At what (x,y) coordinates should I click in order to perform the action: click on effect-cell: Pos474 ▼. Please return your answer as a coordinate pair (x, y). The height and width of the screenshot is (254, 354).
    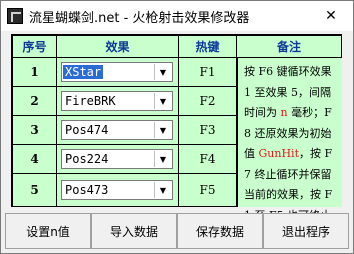
    Looking at the image, I should click on (117, 130).